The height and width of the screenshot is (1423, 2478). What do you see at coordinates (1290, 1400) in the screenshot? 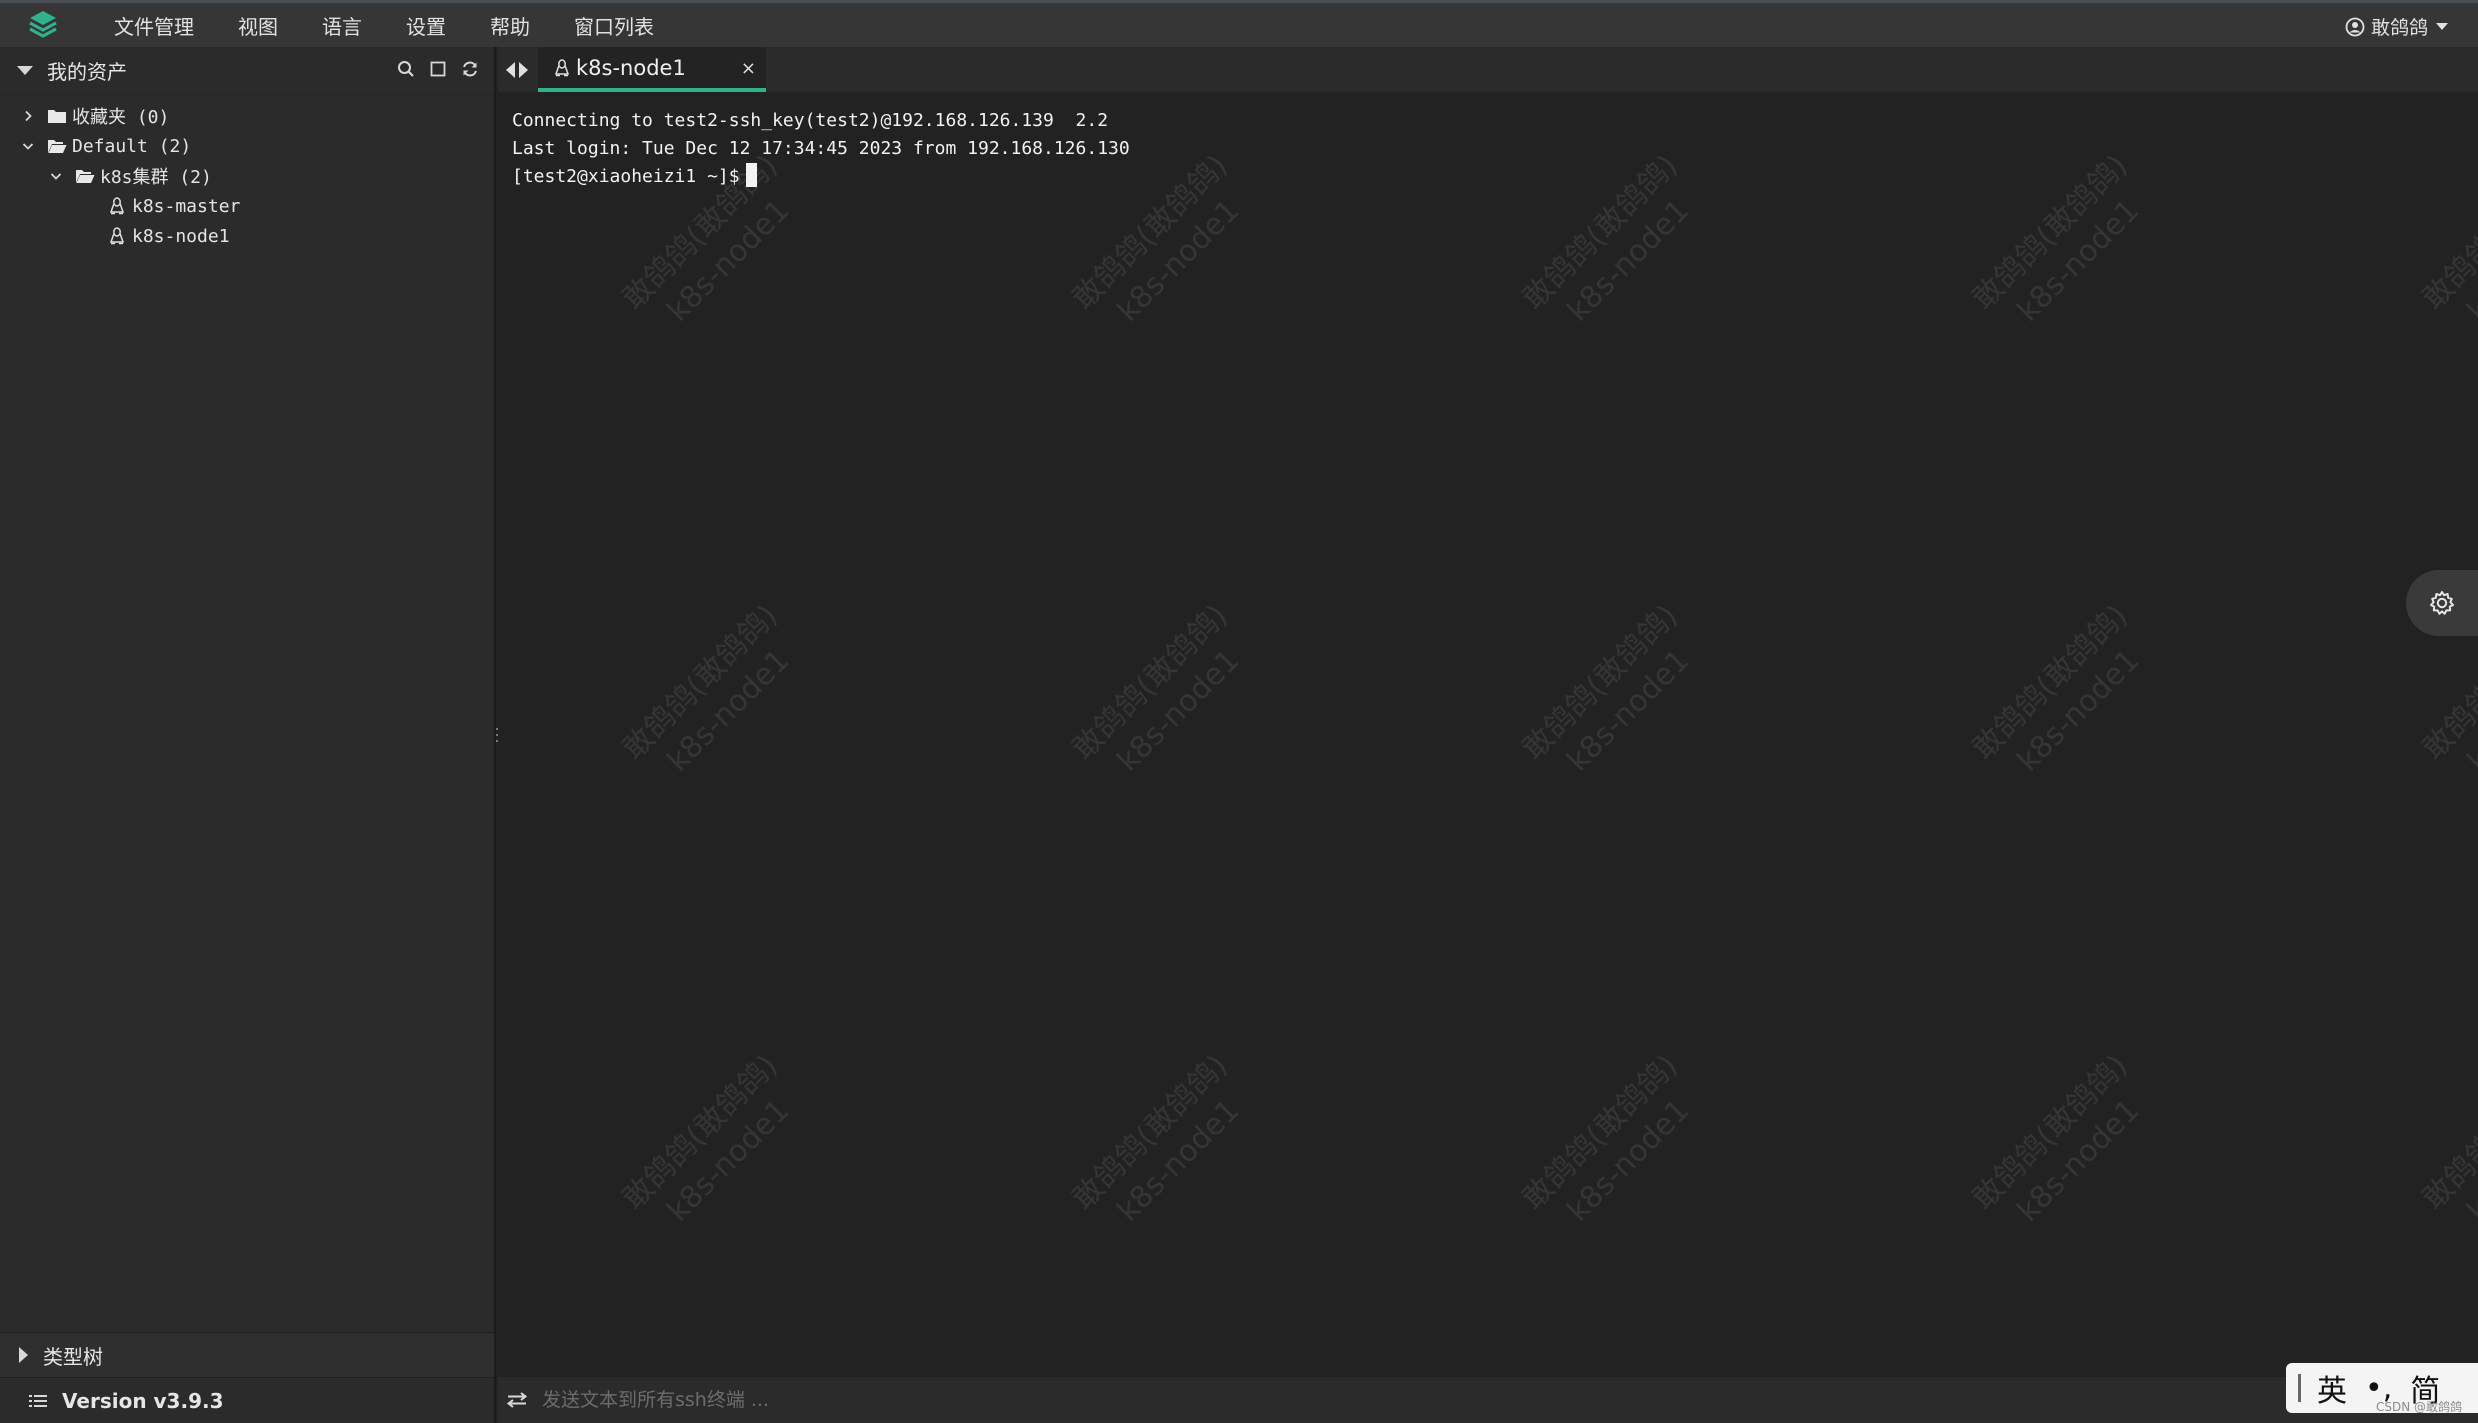
I see `broadcast-text-input` at bounding box center [1290, 1400].